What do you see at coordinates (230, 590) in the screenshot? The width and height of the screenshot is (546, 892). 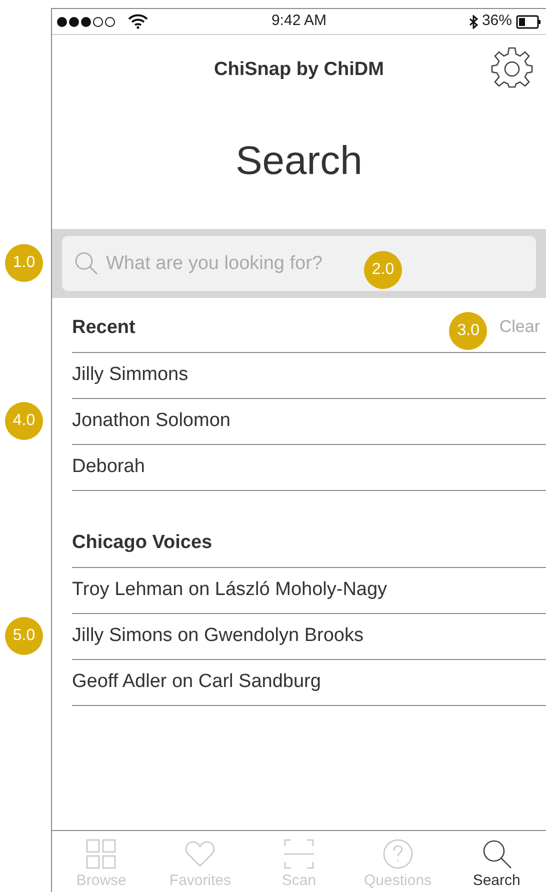 I see `list-item: Troy Lehman on László Moholy-Nagy` at bounding box center [230, 590].